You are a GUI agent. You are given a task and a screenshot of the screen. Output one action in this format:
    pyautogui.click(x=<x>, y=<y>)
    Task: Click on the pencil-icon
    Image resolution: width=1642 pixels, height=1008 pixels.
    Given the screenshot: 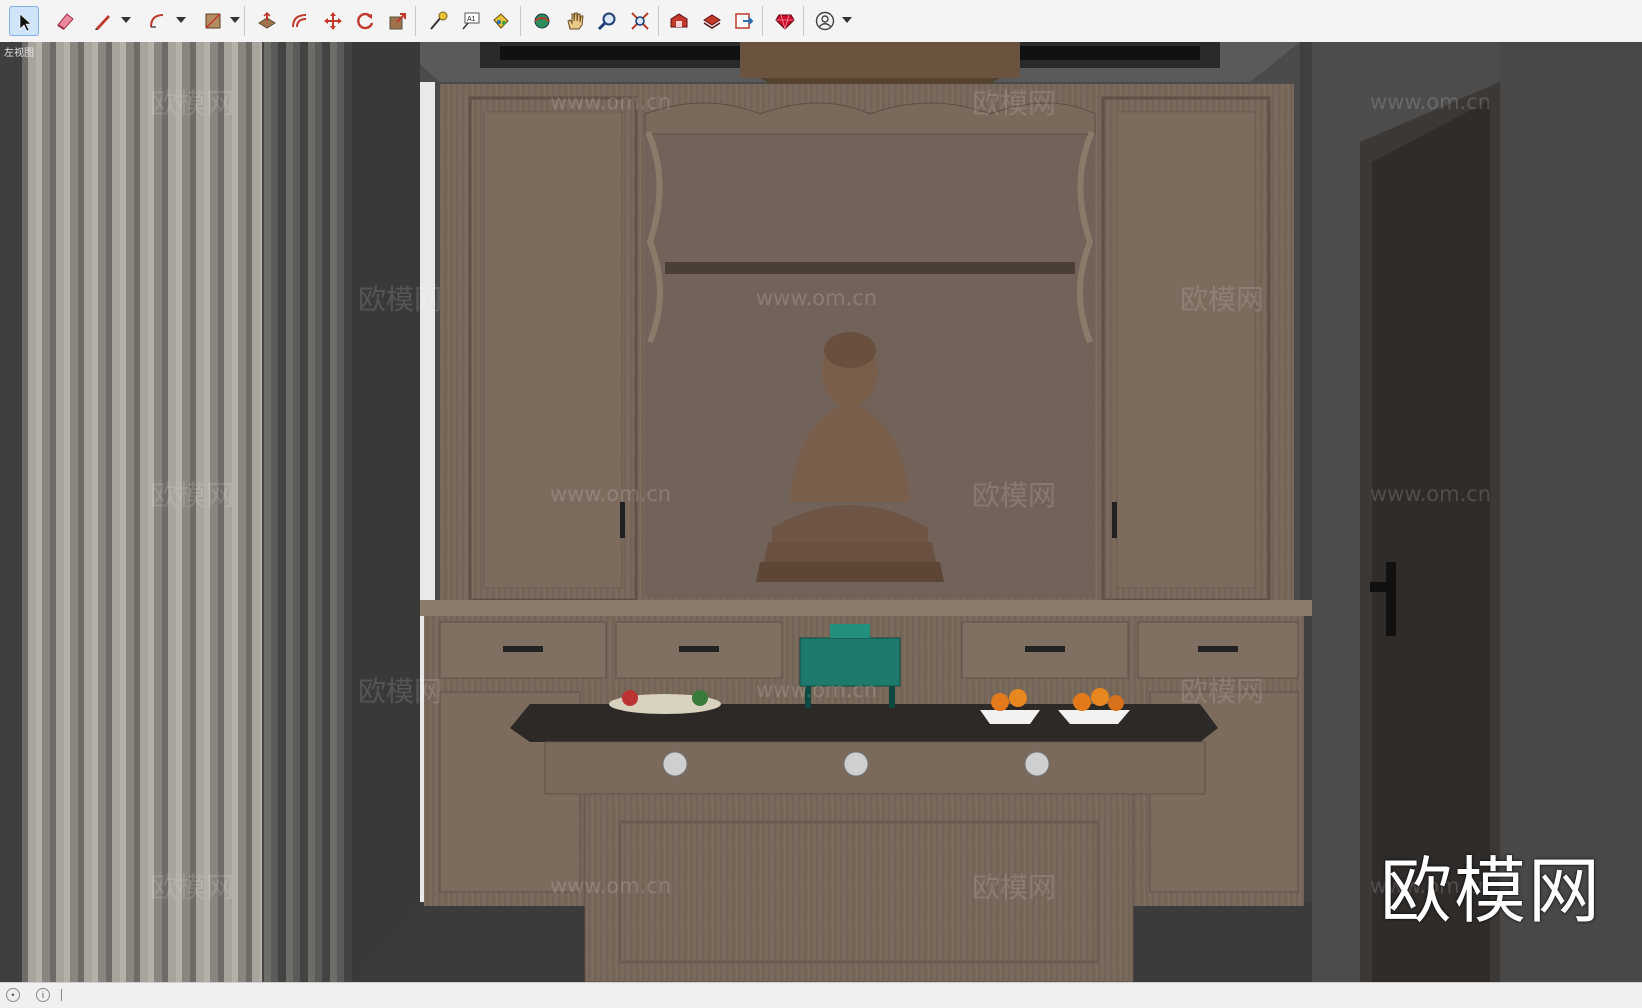 What is the action you would take?
    pyautogui.click(x=102, y=22)
    